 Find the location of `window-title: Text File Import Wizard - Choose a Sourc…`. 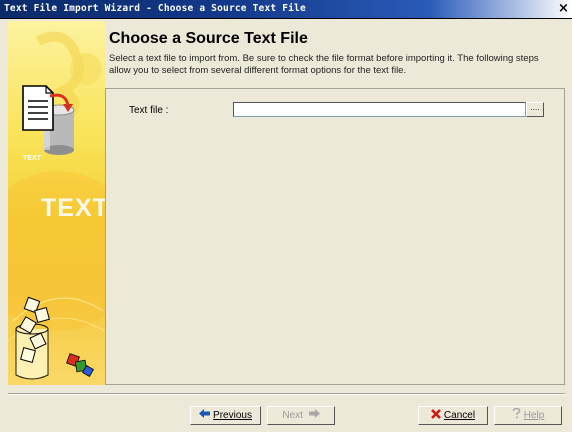

window-title: Text File Import Wizard - Choose a Sourc… is located at coordinates (155, 8).